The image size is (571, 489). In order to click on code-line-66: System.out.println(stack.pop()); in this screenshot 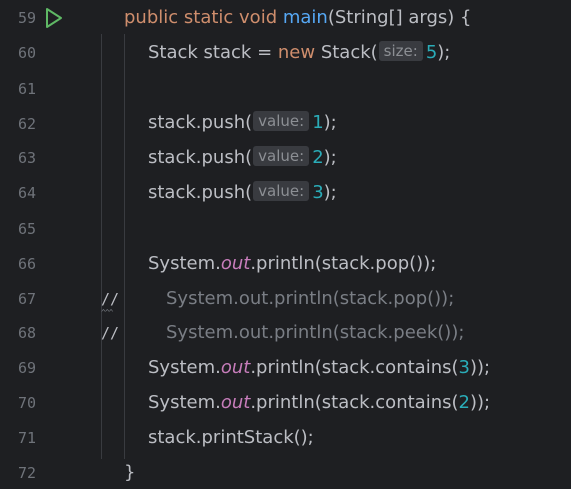, I will do `click(292, 264)`.